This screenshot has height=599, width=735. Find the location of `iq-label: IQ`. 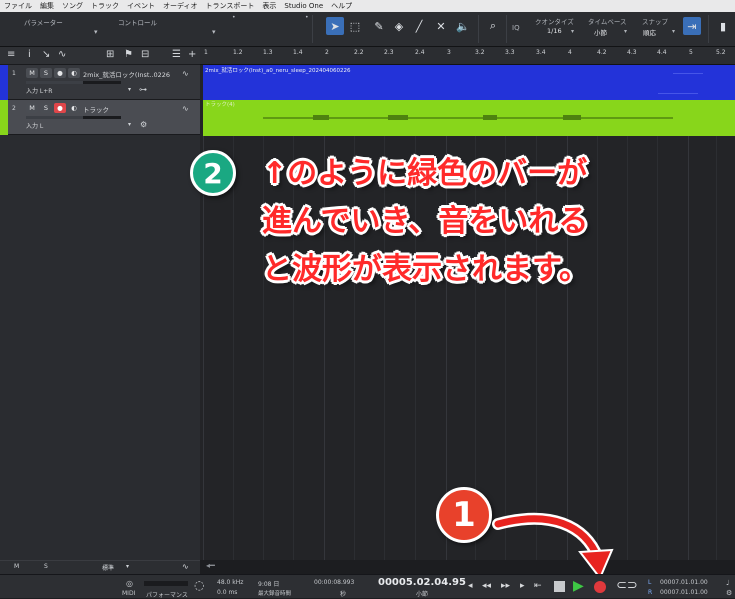

iq-label: IQ is located at coordinates (516, 28).